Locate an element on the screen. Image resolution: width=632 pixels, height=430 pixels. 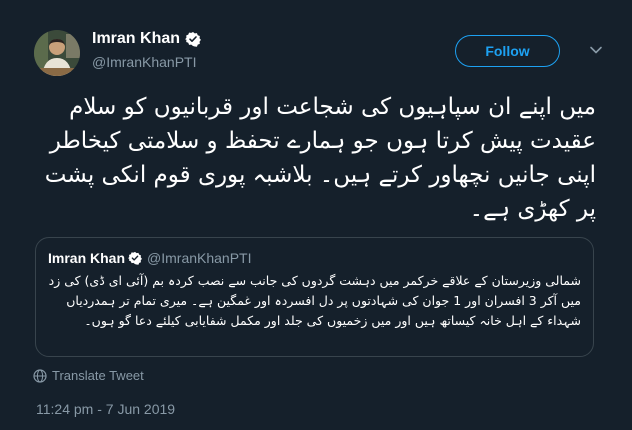
quoted-author-name: Imran Khan is located at coordinates (87, 258).